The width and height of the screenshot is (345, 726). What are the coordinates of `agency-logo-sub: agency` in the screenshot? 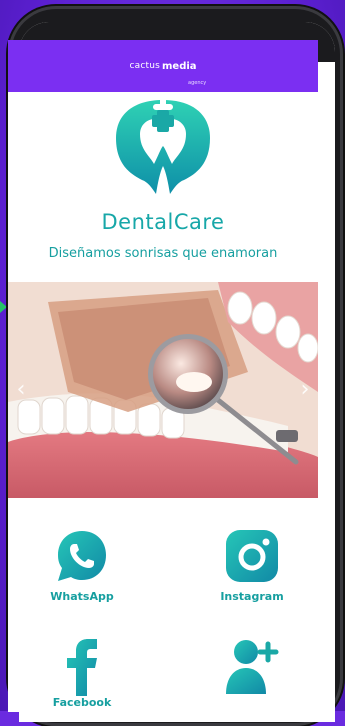 It's located at (197, 83).